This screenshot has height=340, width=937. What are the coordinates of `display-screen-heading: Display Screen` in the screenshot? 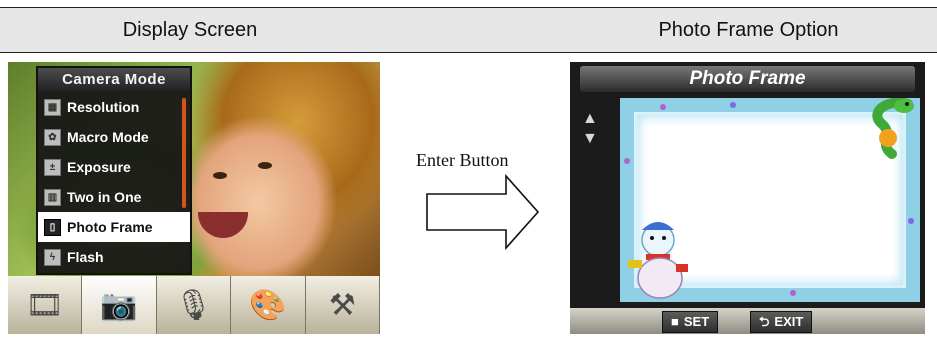 It's located at (190, 30).